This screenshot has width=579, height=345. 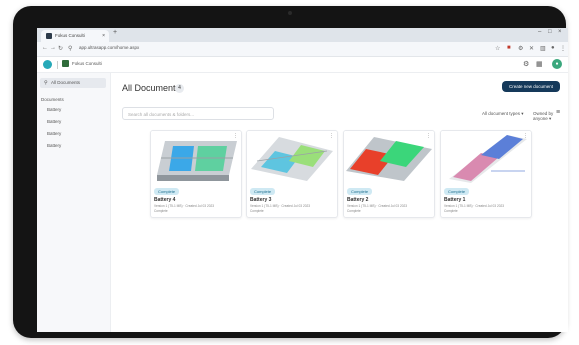 I want to click on browser-menu-icon: ⋮, so click(x=563, y=48).